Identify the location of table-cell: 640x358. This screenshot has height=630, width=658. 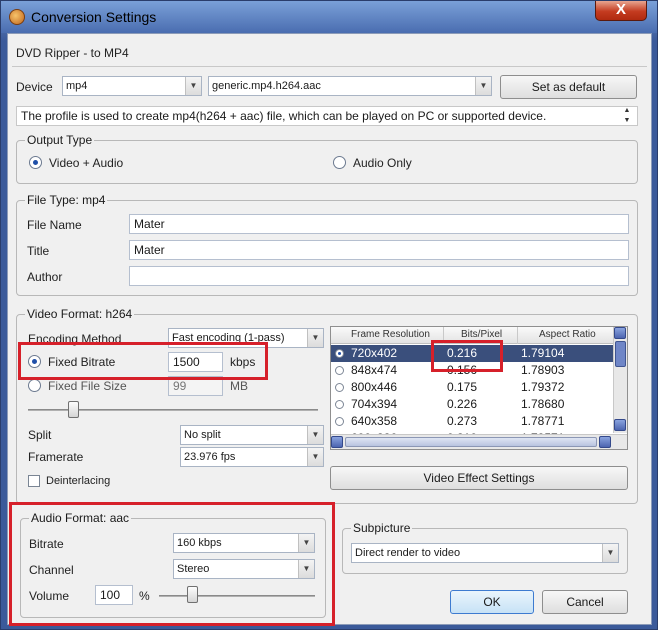
(374, 421).